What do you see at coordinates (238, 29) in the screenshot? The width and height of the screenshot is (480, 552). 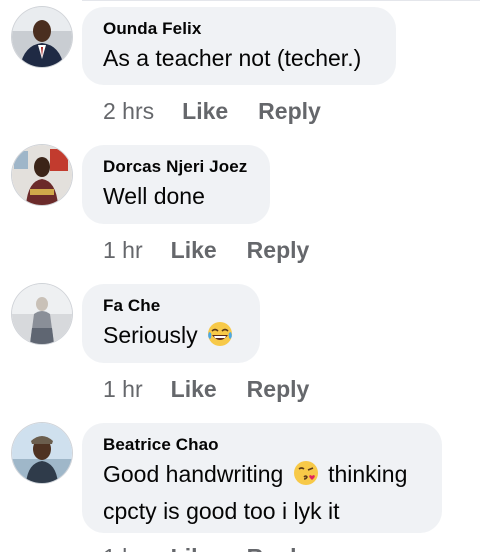 I see `comment-author: Ounda Felix` at bounding box center [238, 29].